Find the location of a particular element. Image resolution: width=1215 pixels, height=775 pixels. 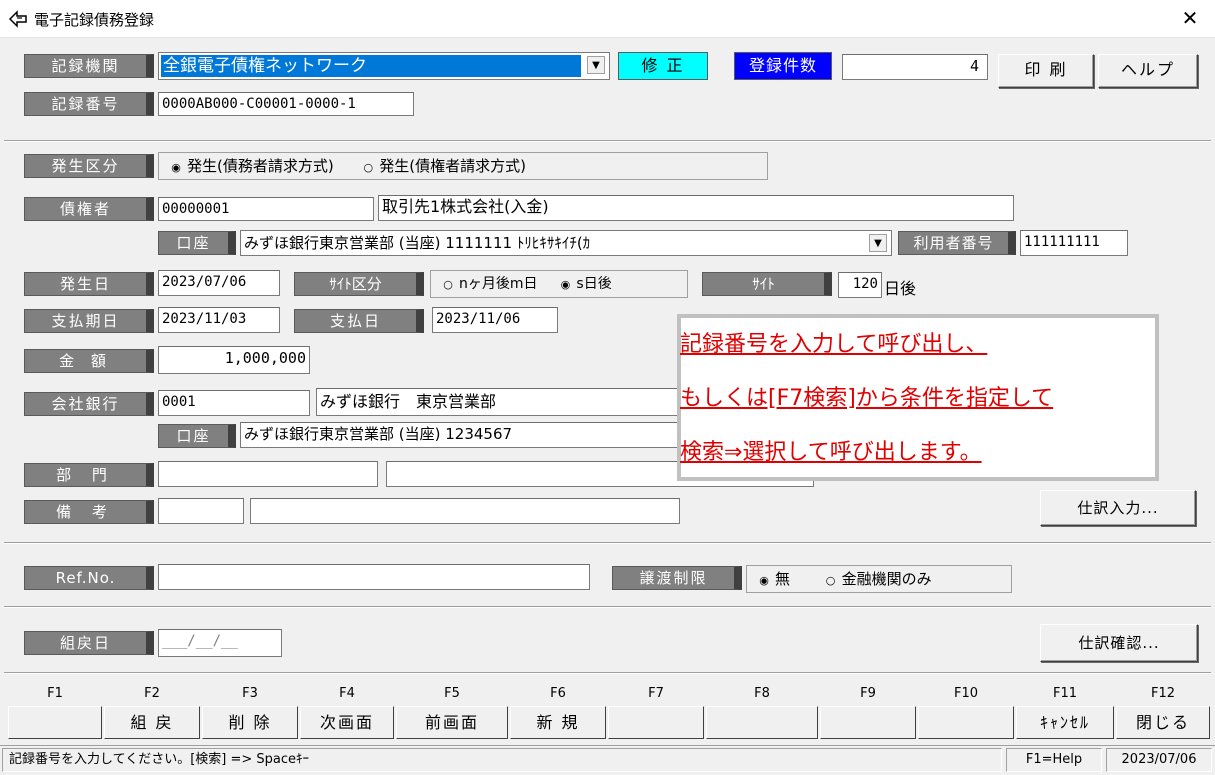

joto-label: 譲渡制限 is located at coordinates (677, 578).